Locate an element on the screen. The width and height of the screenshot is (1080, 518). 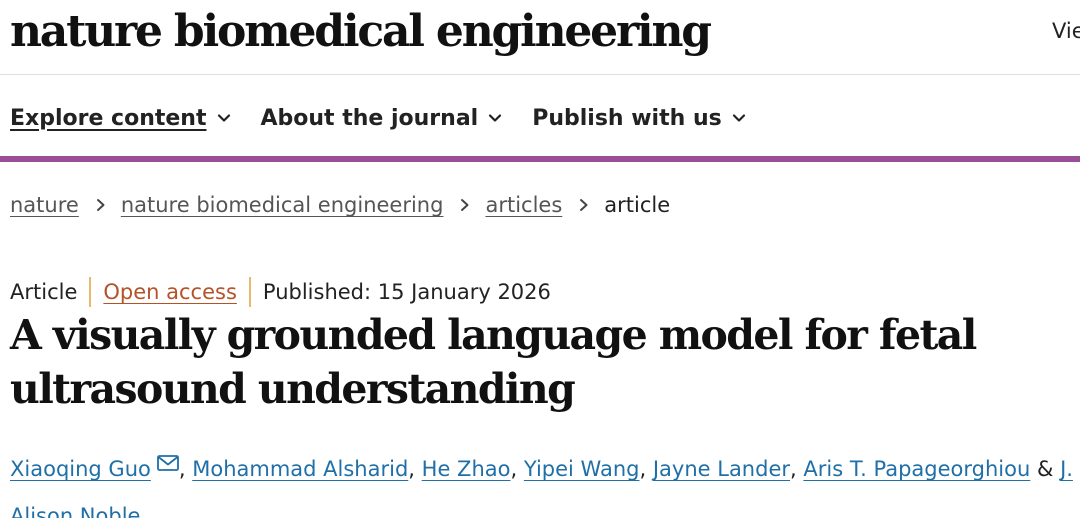
breadcrumb-link-journal: nature biomedical engineering is located at coordinates (282, 205).